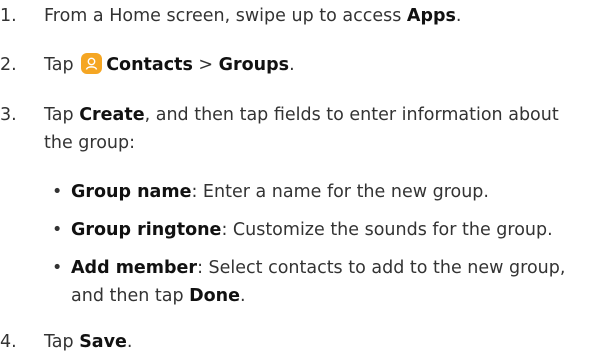 The height and width of the screenshot is (360, 610). Describe the element at coordinates (215, 296) in the screenshot. I see `bold-term: Done` at that location.